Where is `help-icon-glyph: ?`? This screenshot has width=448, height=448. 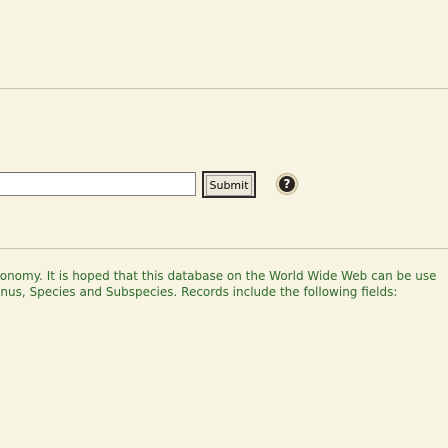
help-icon-glyph: ? is located at coordinates (287, 184).